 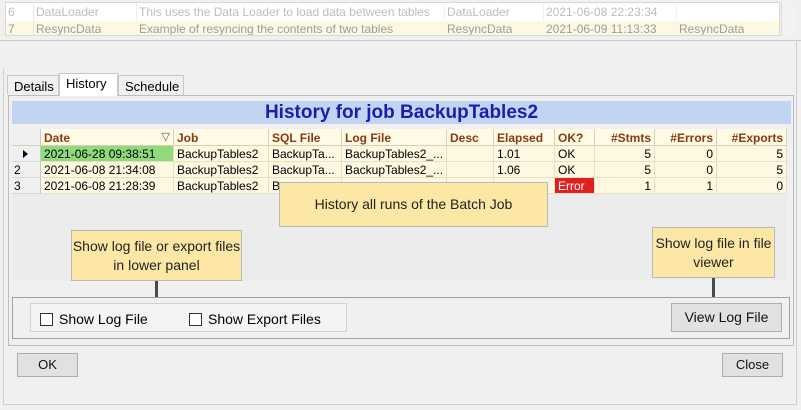 What do you see at coordinates (575, 186) in the screenshot?
I see `cell-ok-error: Error` at bounding box center [575, 186].